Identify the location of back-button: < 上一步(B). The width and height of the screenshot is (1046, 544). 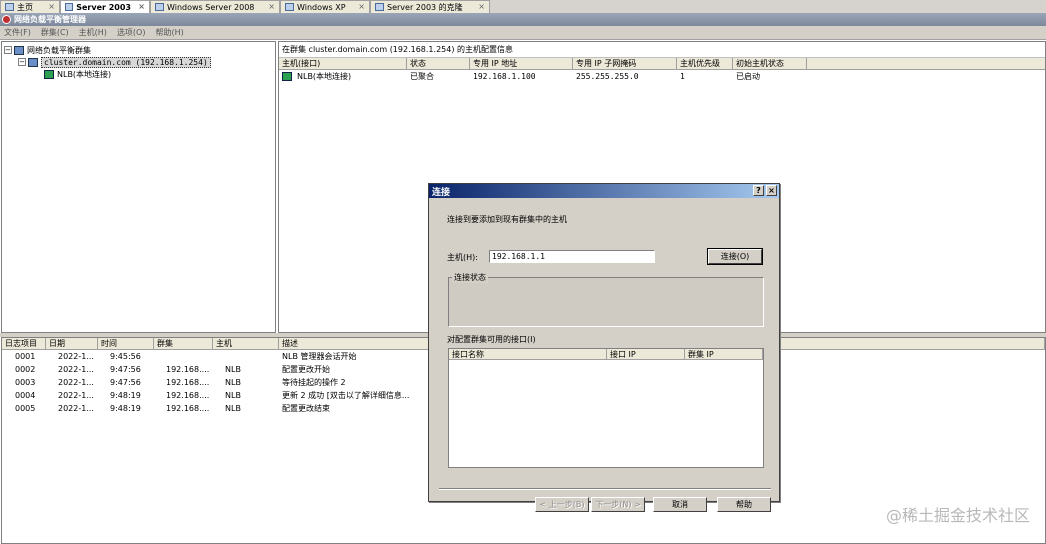
(562, 504).